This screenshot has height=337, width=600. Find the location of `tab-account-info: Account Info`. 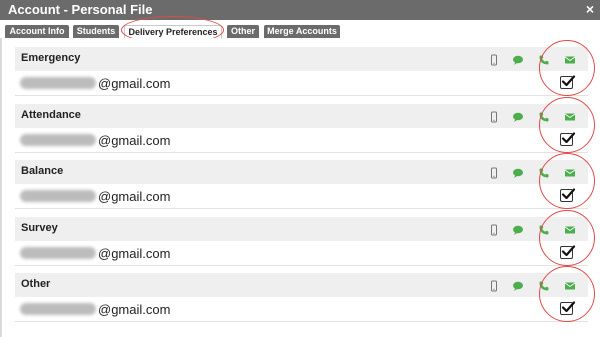

tab-account-info: Account Info is located at coordinates (37, 31).